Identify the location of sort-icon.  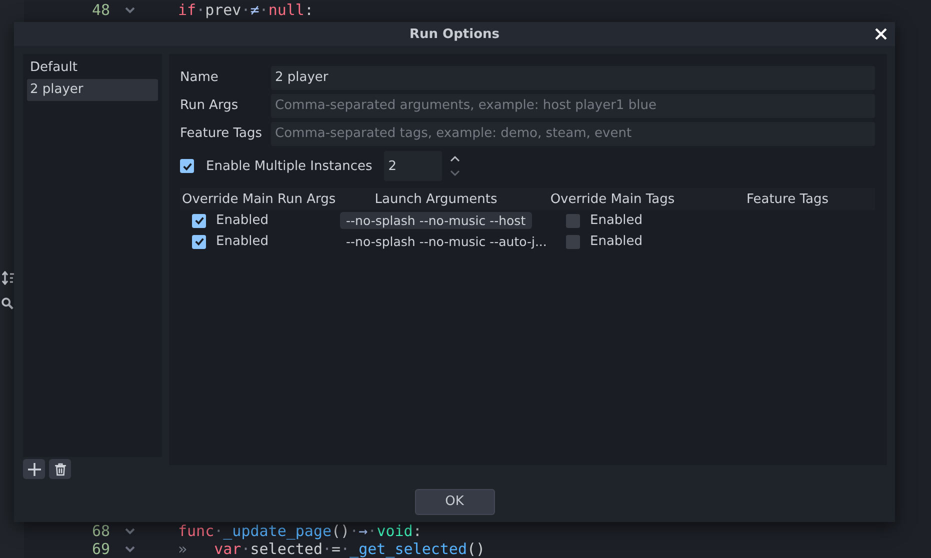
(8, 278).